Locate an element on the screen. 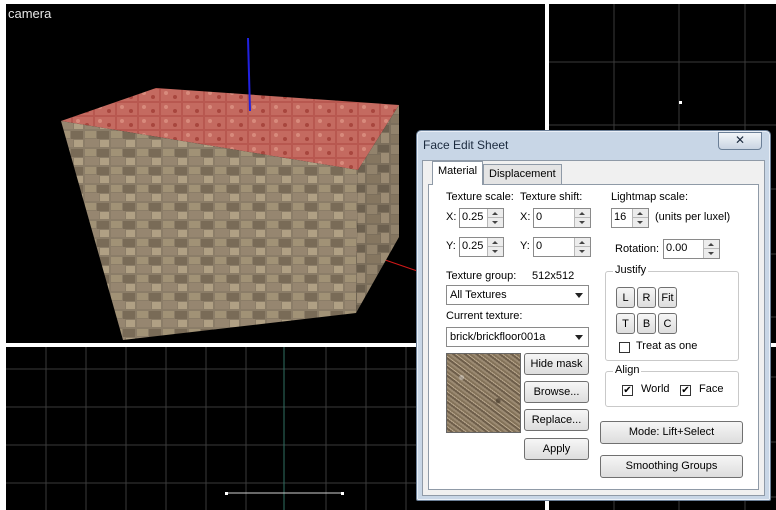 The image size is (776, 510). face-label: Face is located at coordinates (711, 389).